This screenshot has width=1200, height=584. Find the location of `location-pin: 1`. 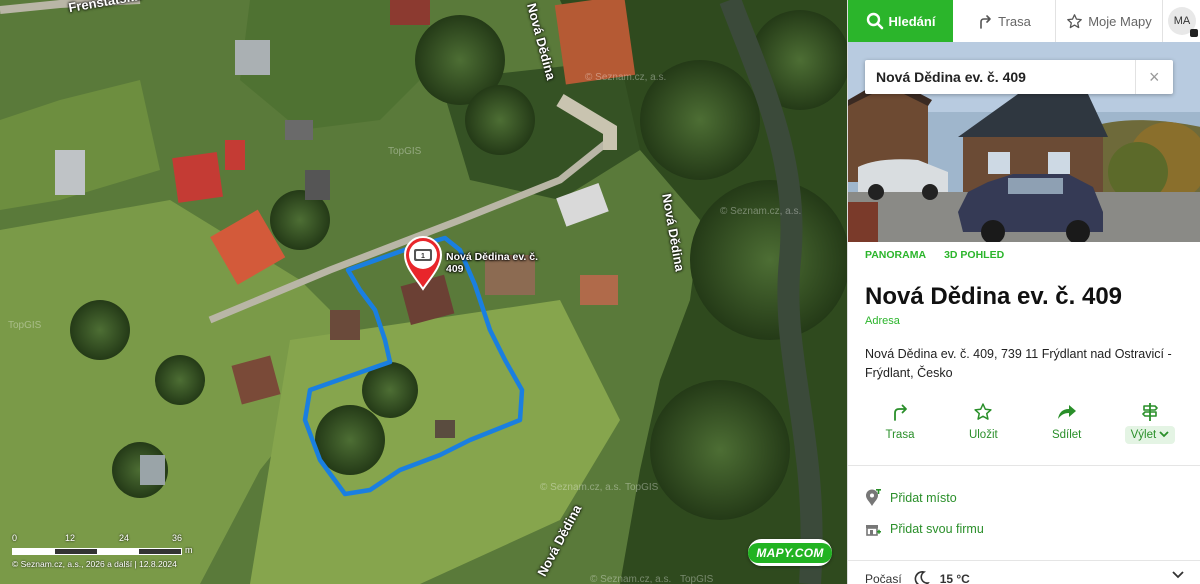

location-pin: 1 is located at coordinates (423, 263).